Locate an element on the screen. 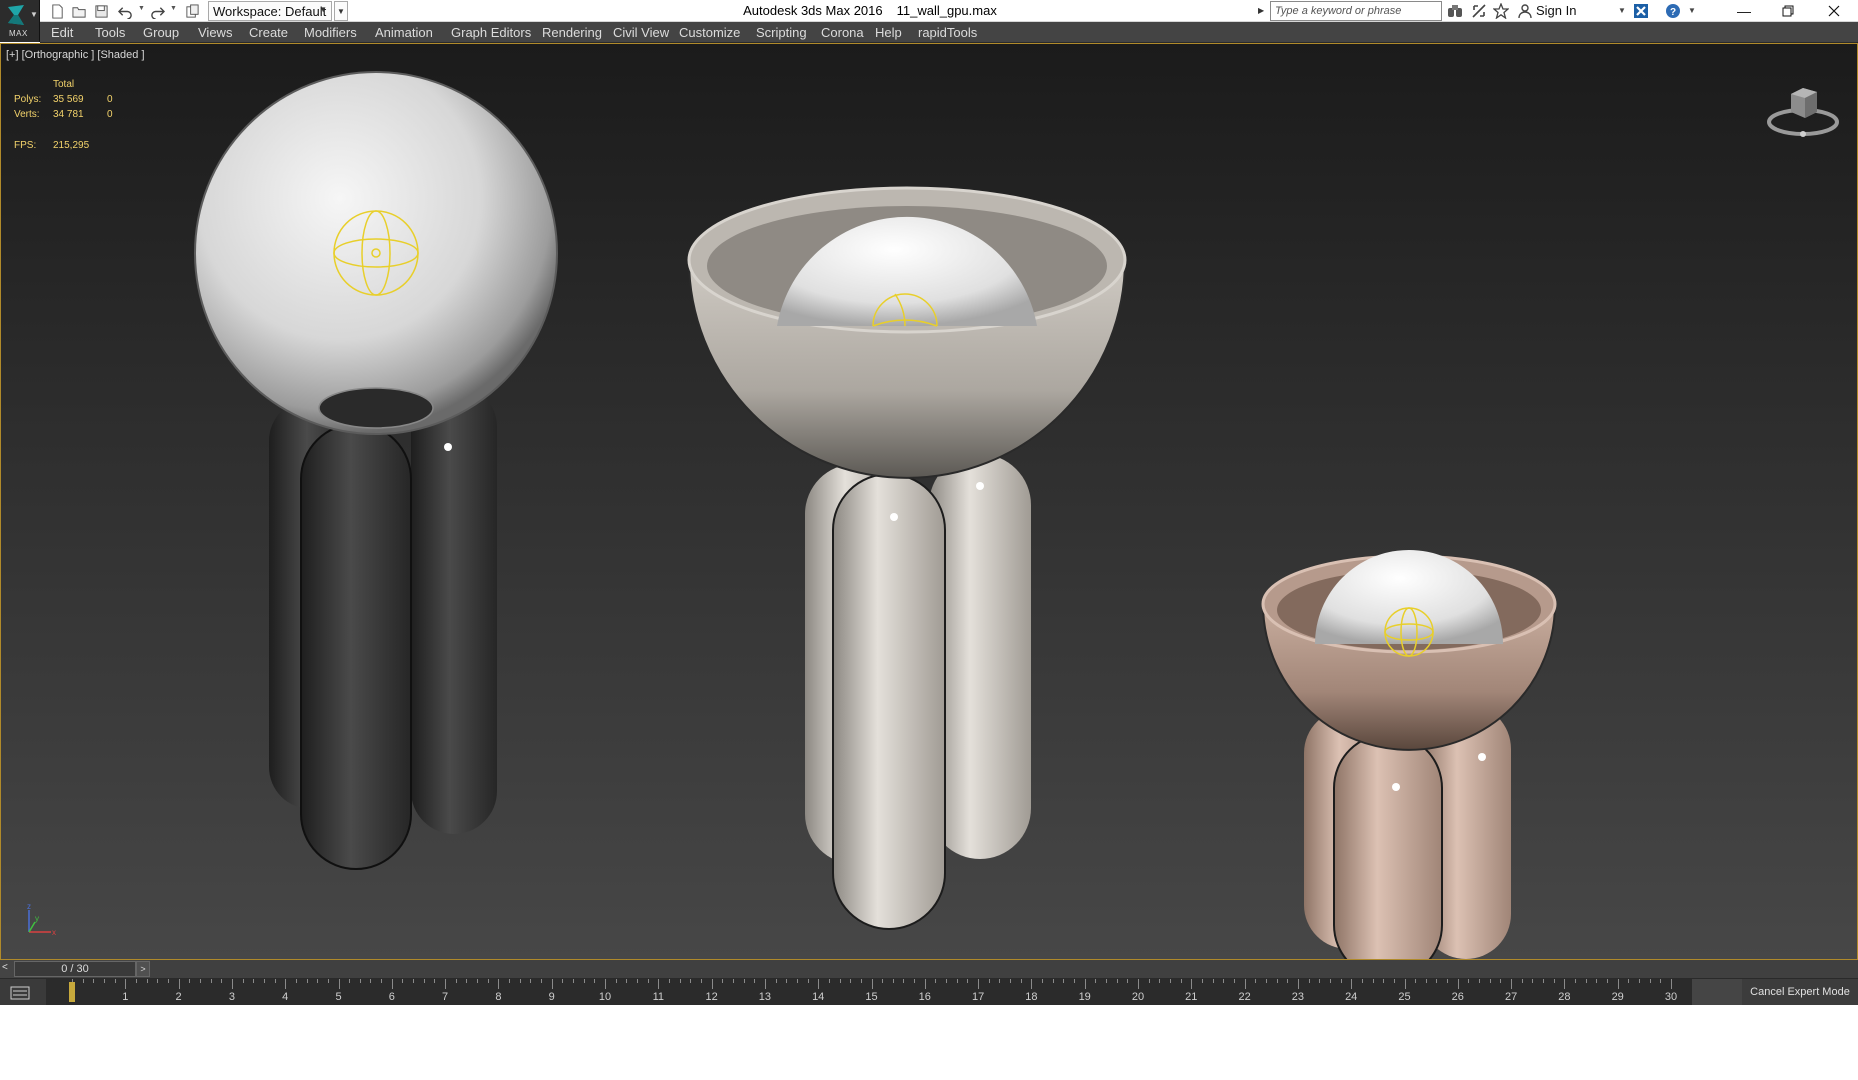 The height and width of the screenshot is (1080, 1858). menu-tools: Tools is located at coordinates (110, 32).